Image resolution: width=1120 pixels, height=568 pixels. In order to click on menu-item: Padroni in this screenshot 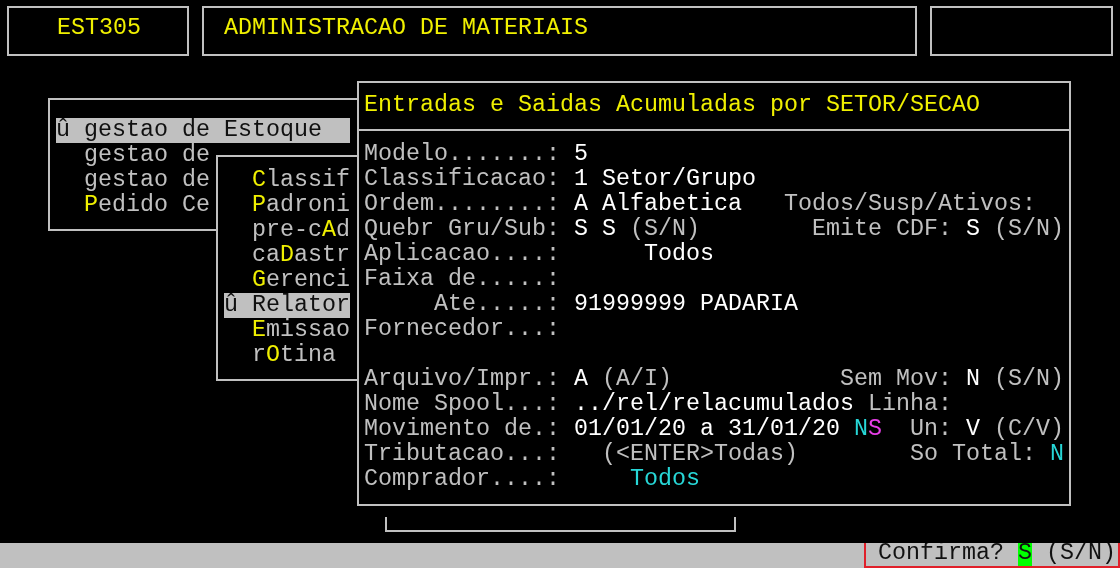, I will do `click(287, 205)`.